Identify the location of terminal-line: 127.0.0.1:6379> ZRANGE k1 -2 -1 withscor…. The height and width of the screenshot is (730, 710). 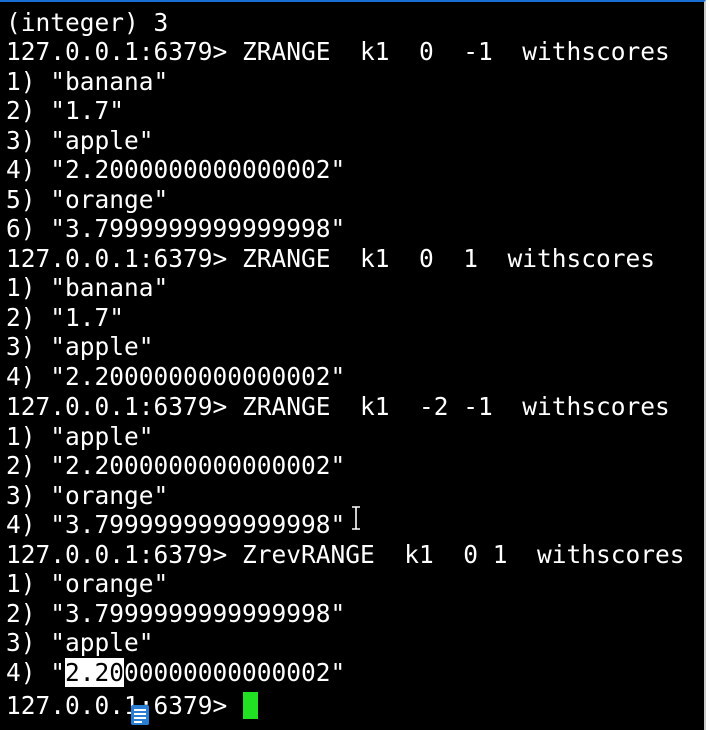
(338, 406).